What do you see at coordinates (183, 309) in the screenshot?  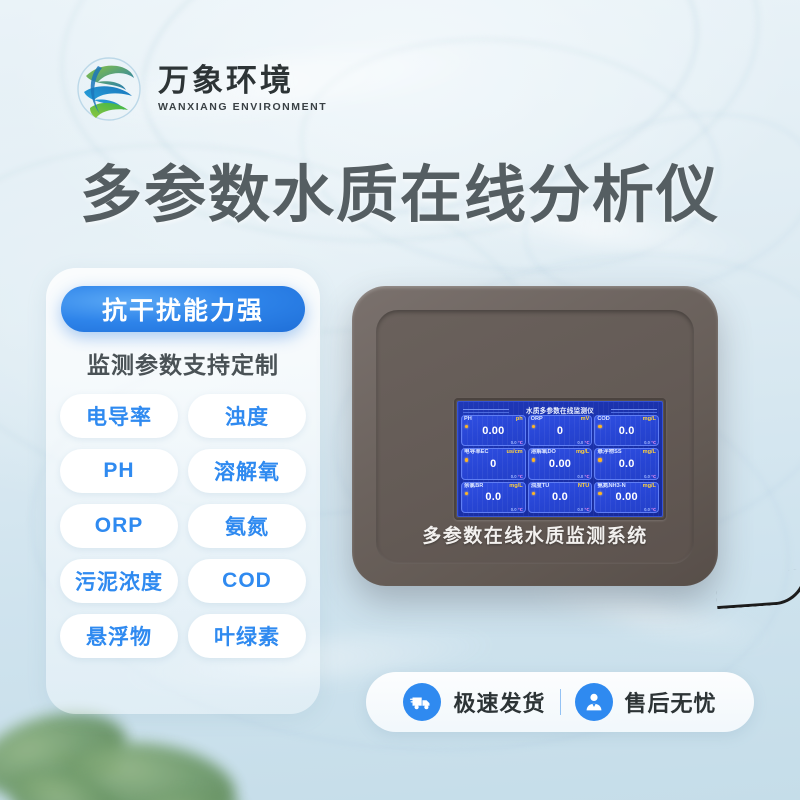 I see `feature-badge: 抗干扰能力强` at bounding box center [183, 309].